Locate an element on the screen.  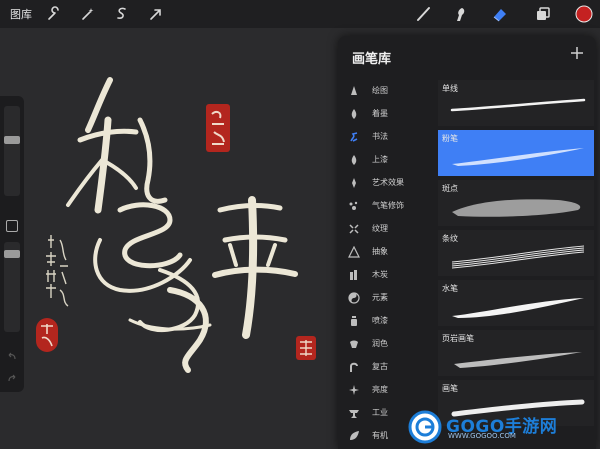
category-item: 绘图 is located at coordinates (388, 91).